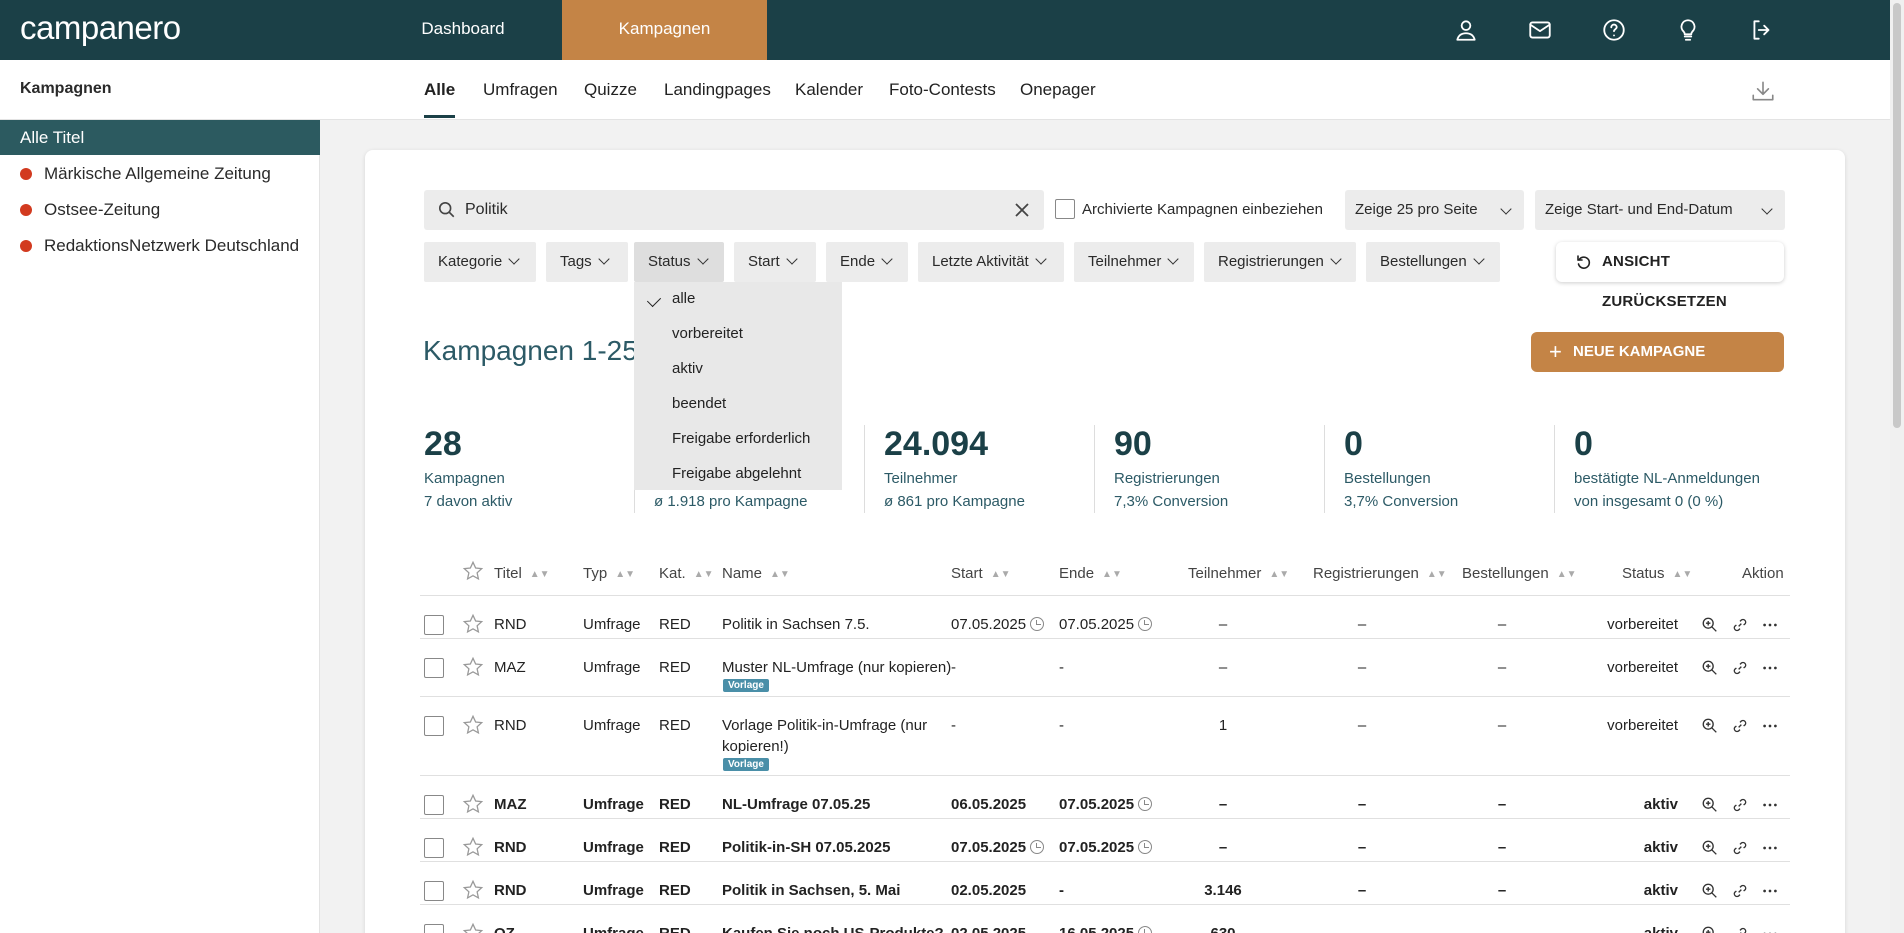 This screenshot has width=1904, height=933. Describe the element at coordinates (1614, 30) in the screenshot. I see `help-icon` at that location.